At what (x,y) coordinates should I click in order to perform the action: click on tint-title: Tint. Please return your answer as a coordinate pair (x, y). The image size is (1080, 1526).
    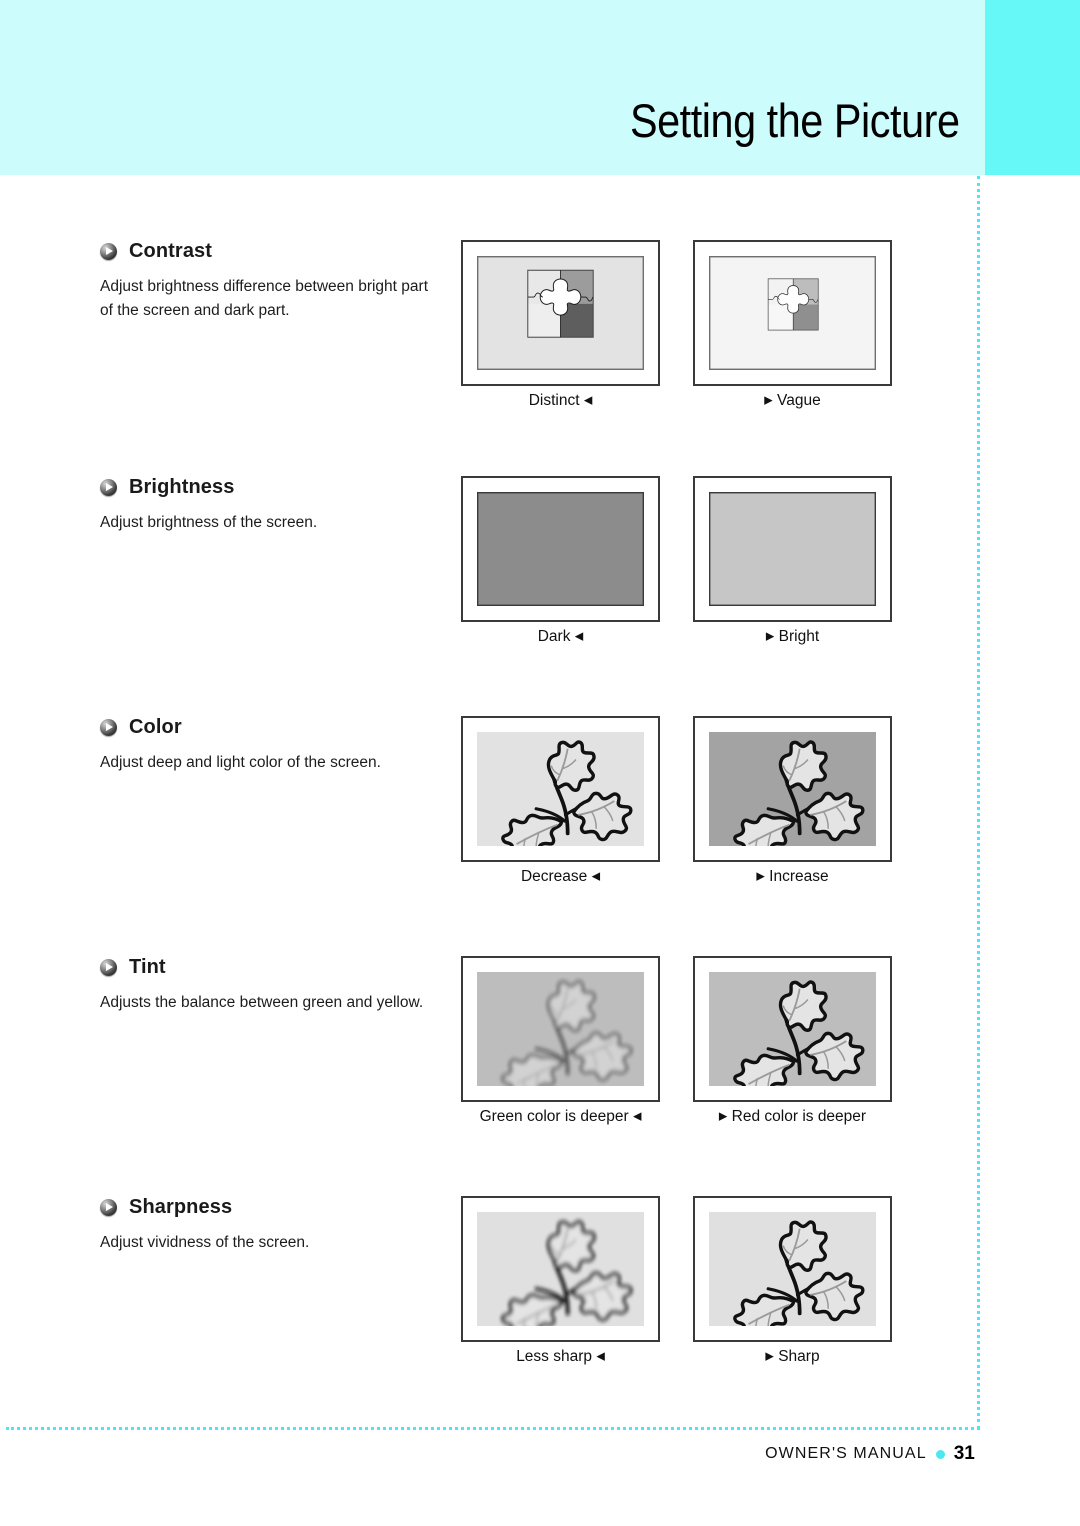
    Looking at the image, I should click on (147, 967).